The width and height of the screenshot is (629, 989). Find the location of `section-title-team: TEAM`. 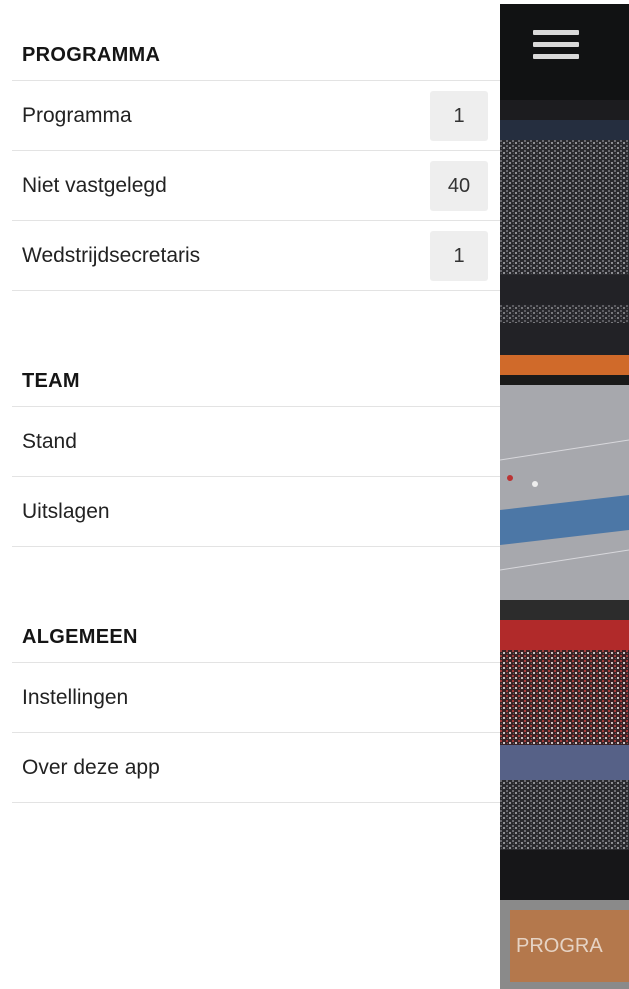

section-title-team: TEAM is located at coordinates (51, 381).